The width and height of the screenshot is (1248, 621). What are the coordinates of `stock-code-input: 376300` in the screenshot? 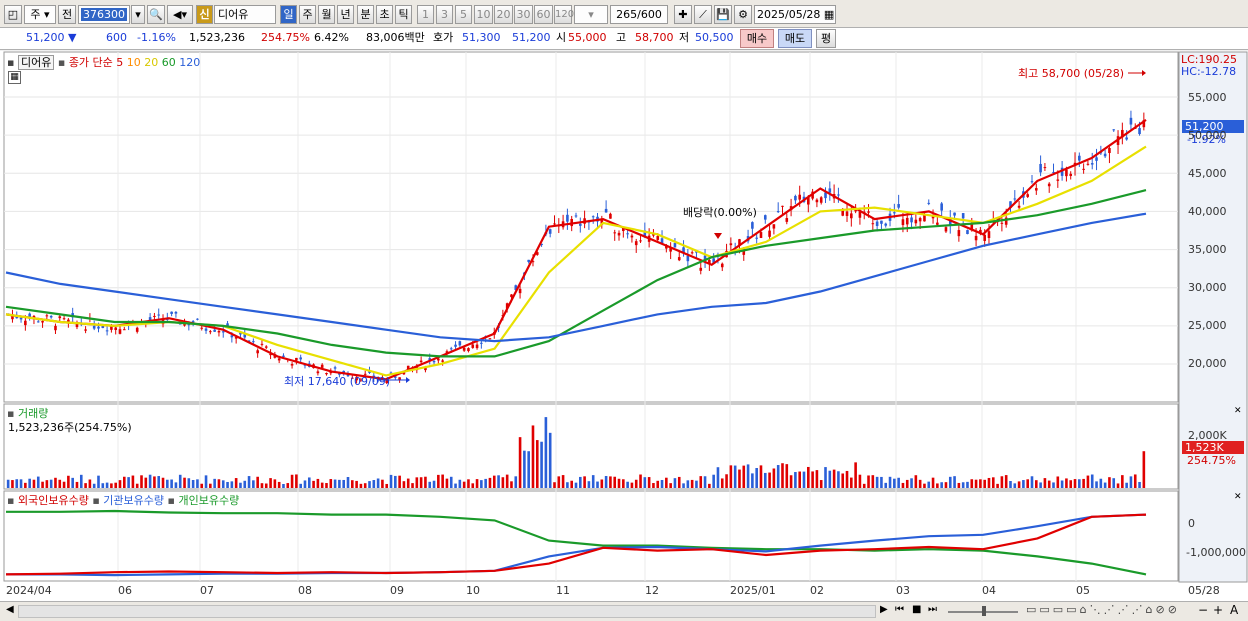 It's located at (104, 14).